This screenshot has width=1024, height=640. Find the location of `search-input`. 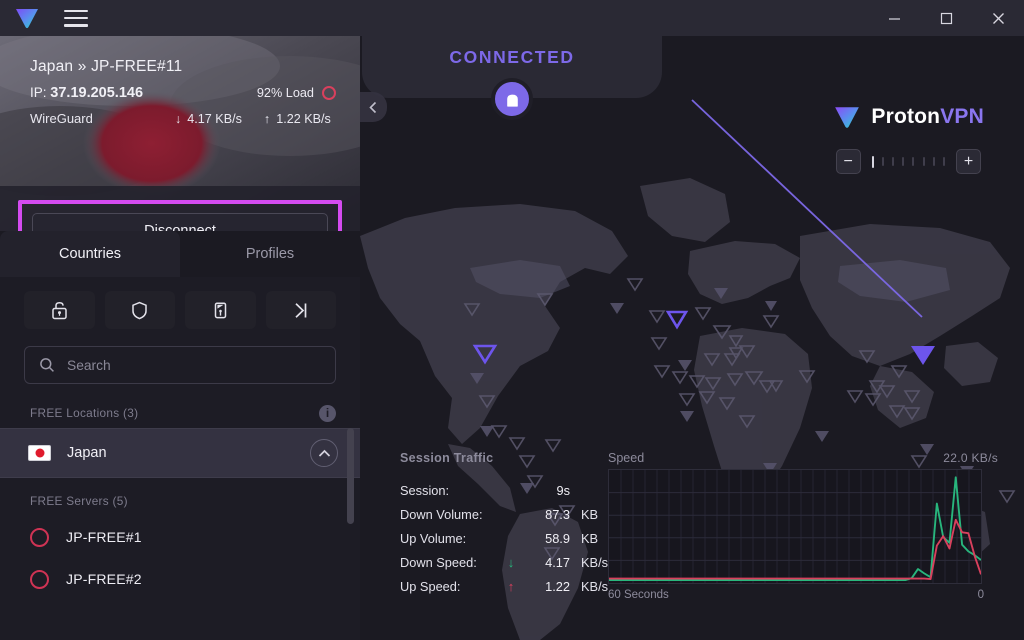

search-input is located at coordinates (194, 365).